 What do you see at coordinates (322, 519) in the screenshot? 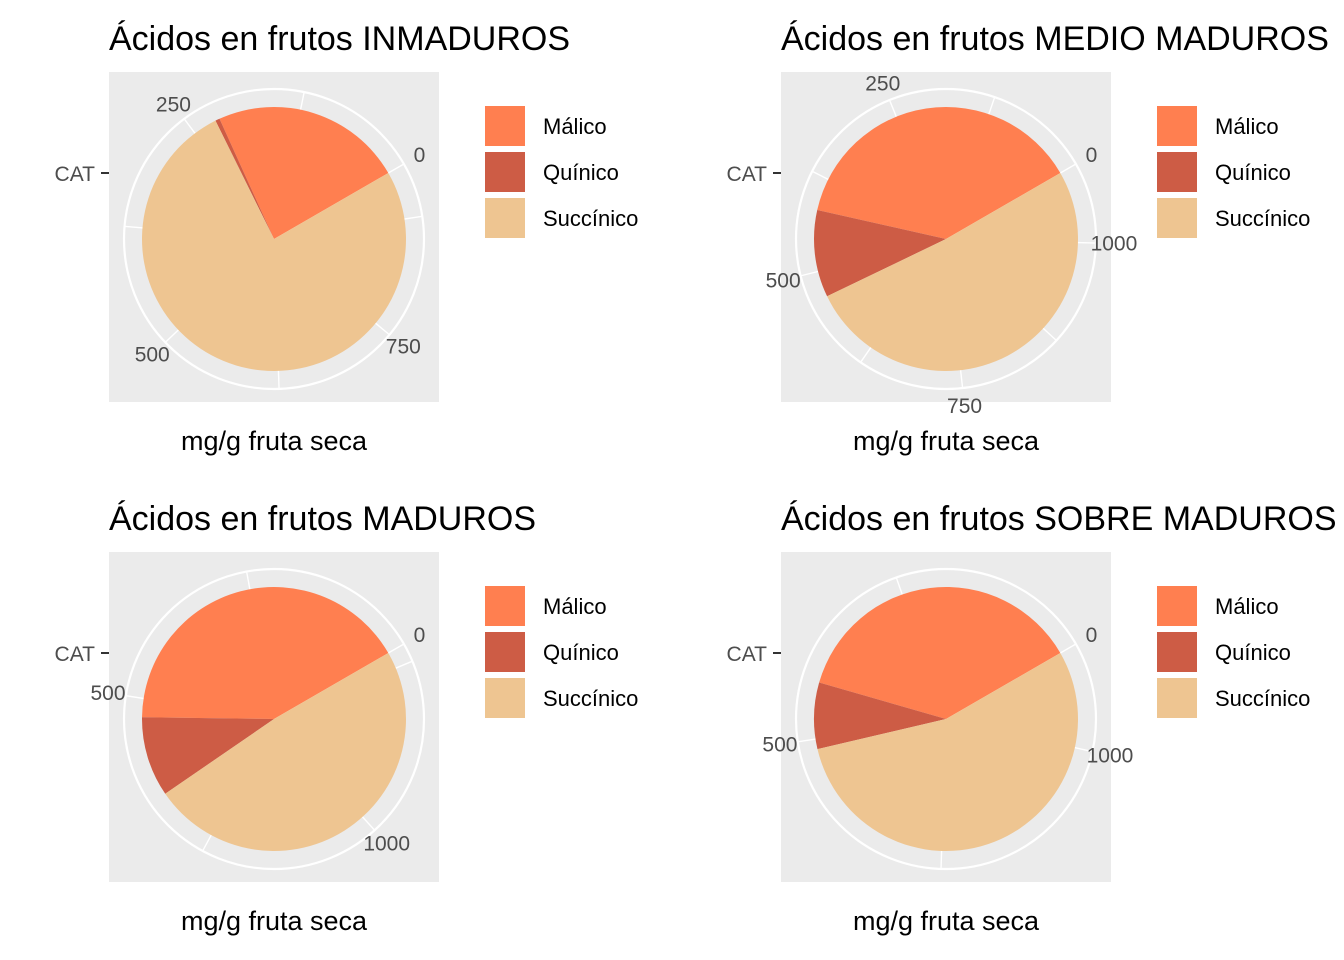
I see `chart-title: Ácidos en frutos MADUROS` at bounding box center [322, 519].